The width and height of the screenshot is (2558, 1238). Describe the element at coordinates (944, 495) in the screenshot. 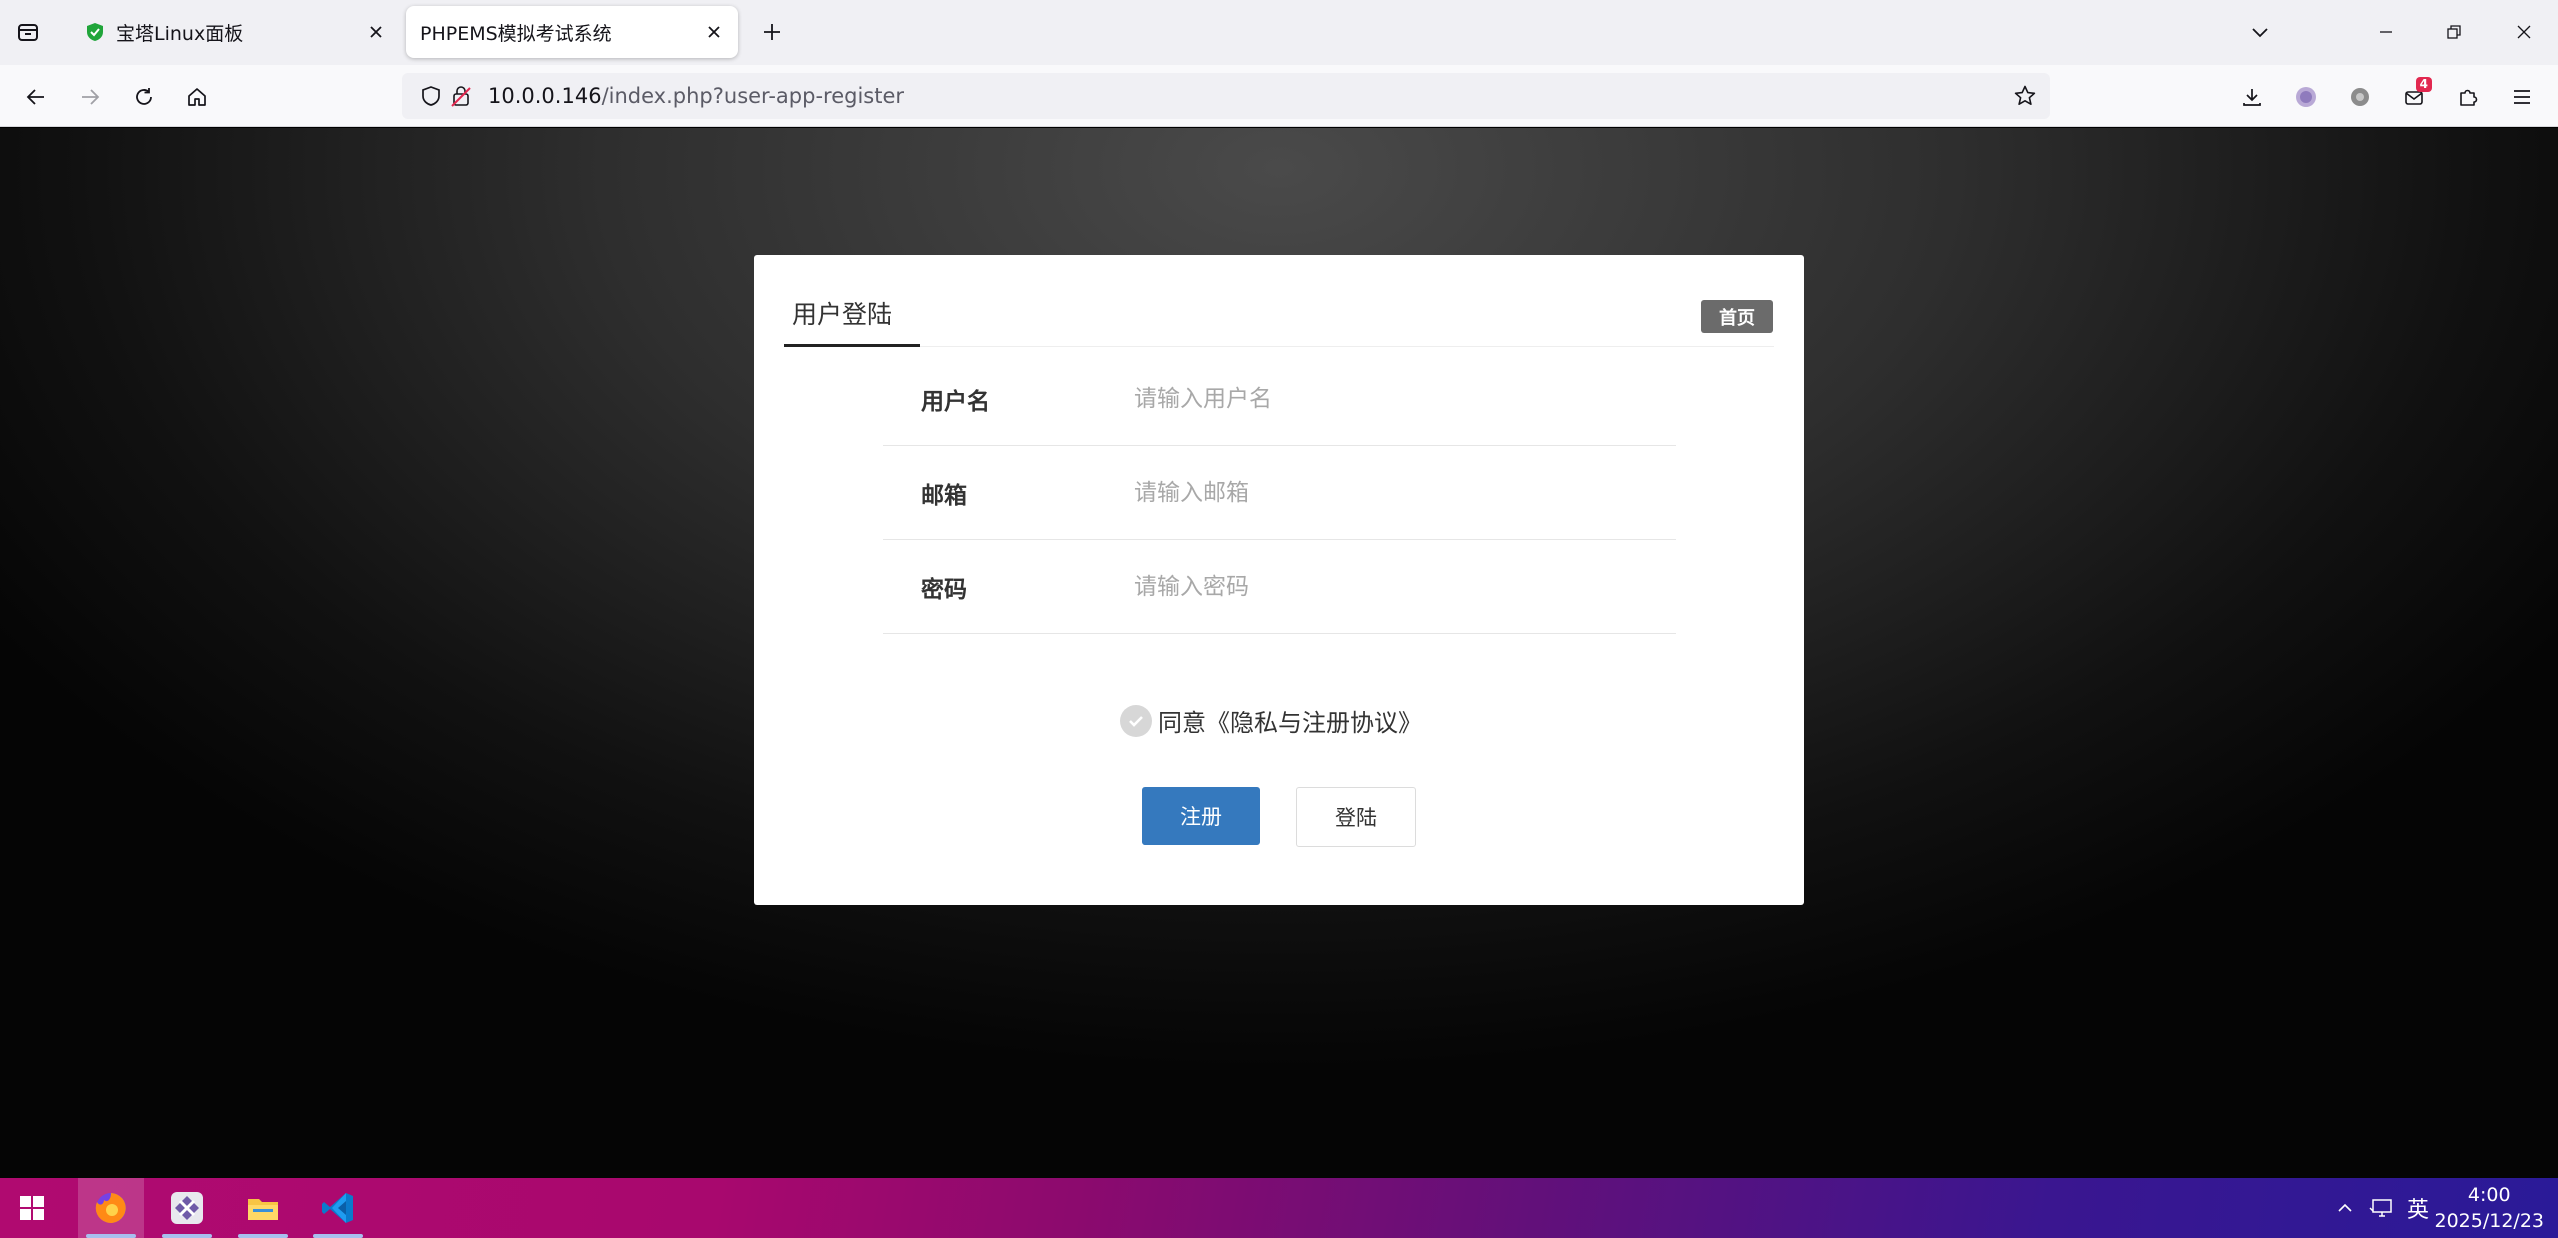

I see `email-label: 邮箱` at that location.